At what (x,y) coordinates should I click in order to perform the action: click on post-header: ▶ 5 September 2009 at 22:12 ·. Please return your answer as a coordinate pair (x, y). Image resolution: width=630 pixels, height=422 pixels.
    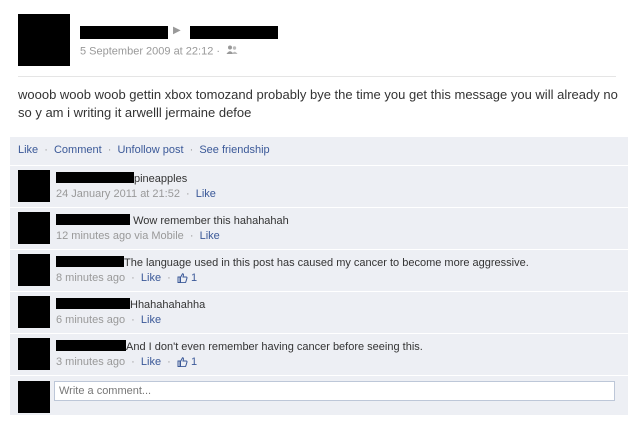
    Looking at the image, I should click on (318, 40).